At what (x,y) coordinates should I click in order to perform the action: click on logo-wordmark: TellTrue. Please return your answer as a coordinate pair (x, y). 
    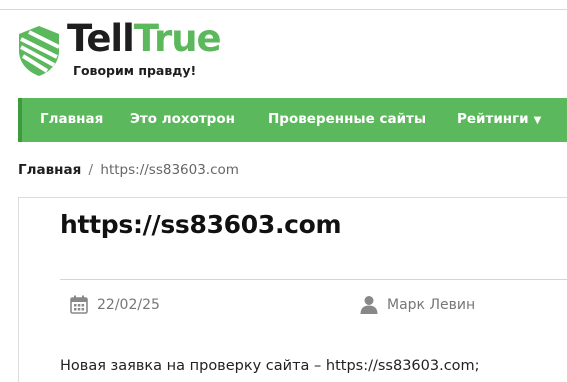
    Looking at the image, I should click on (144, 39).